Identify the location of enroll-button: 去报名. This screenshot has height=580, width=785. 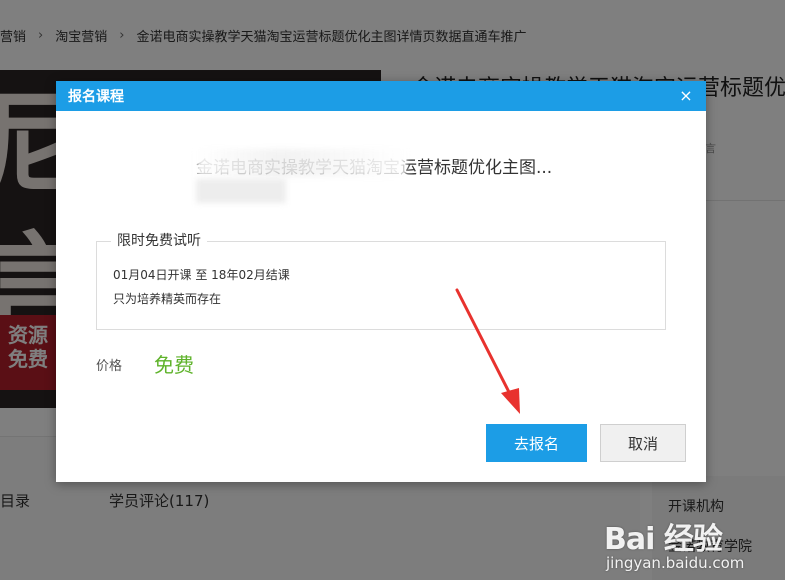
(536, 443).